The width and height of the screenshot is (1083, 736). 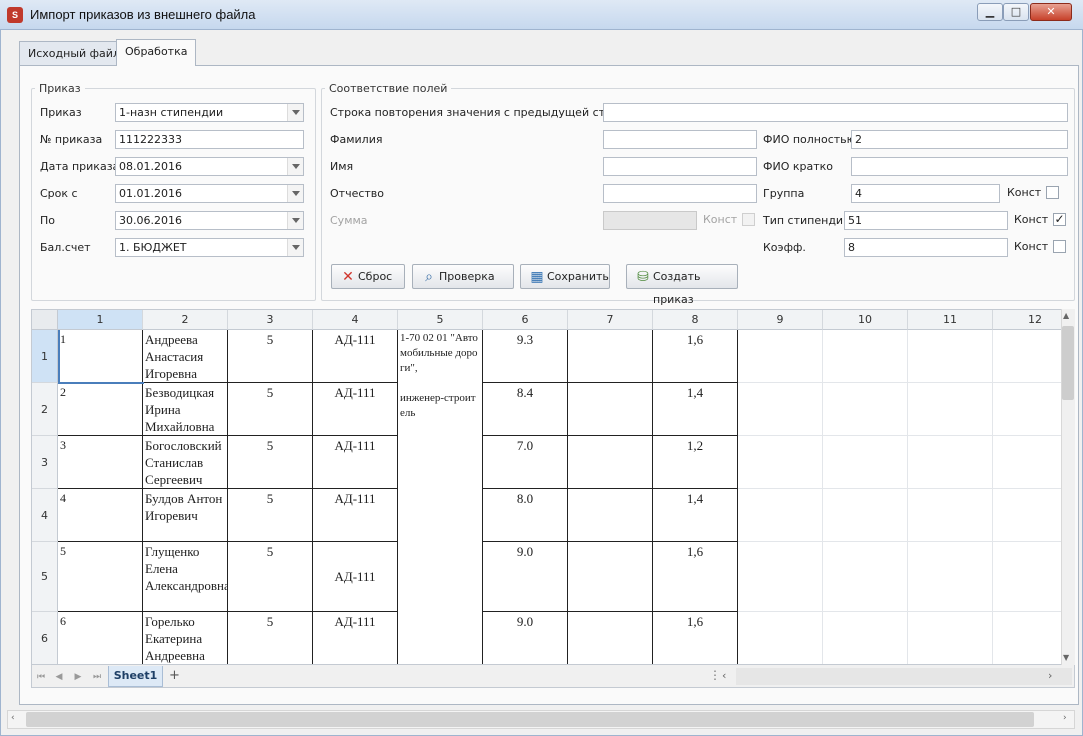 I want to click on first-sheet-icon: ⏮, so click(x=41, y=677).